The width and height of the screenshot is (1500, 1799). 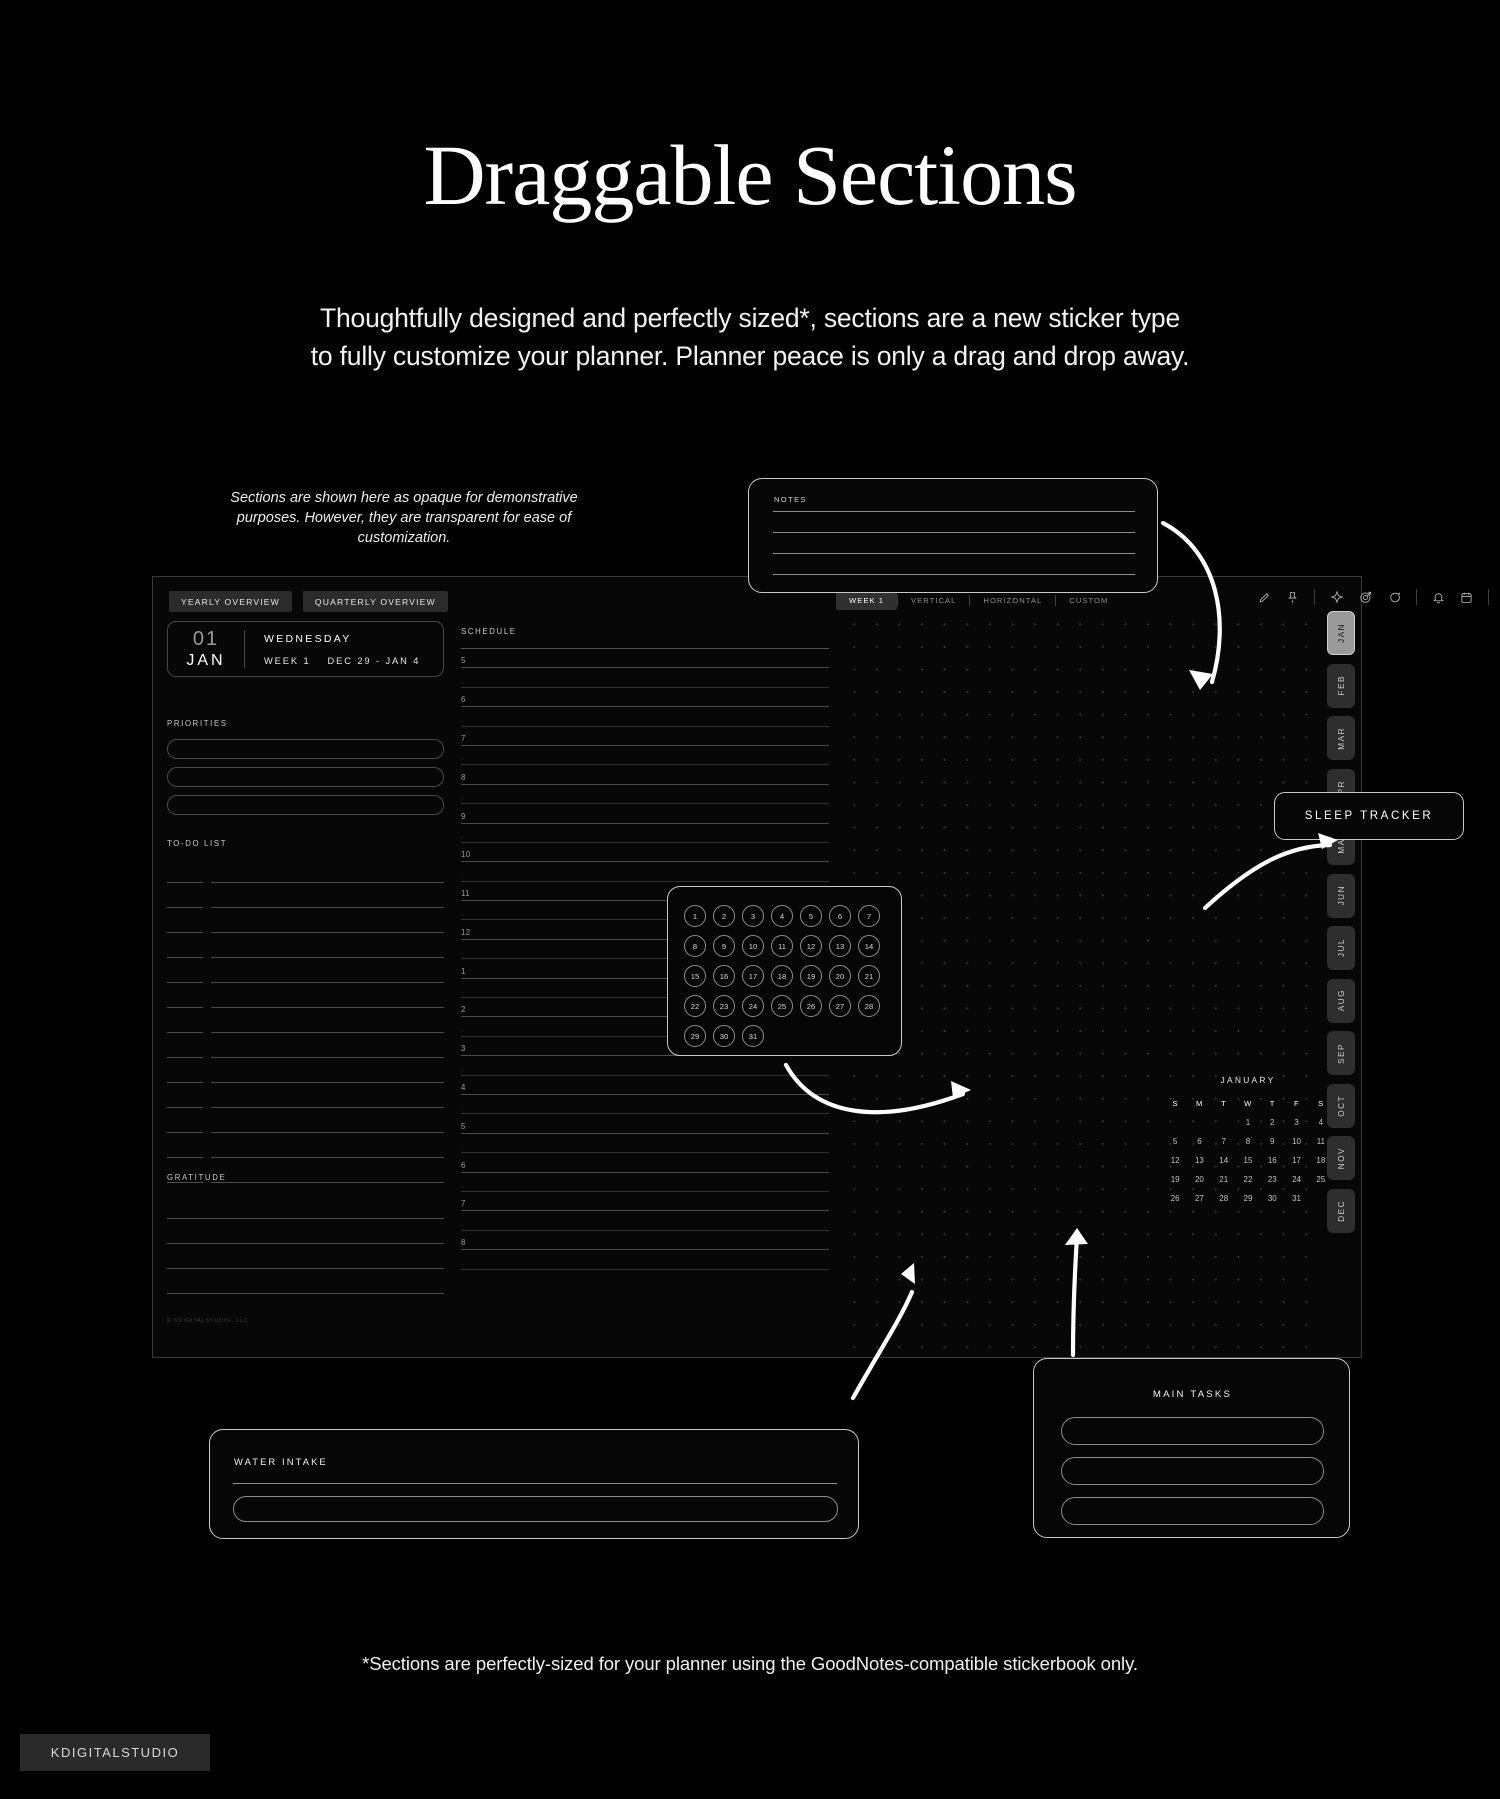 I want to click on sticker-water-intake: WATER INTAKE, so click(x=534, y=1484).